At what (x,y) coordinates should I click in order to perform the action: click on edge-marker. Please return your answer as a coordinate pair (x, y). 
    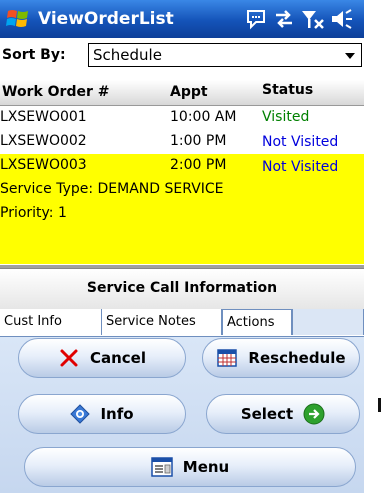
    Looking at the image, I should click on (379, 405).